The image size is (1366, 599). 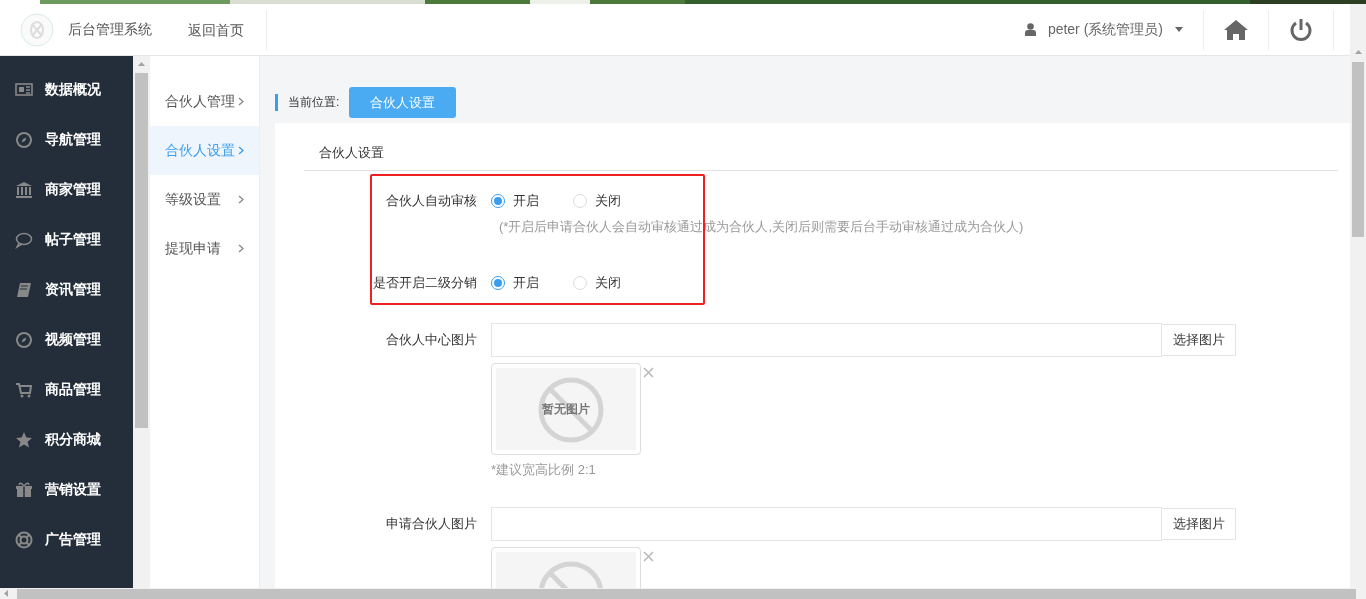 What do you see at coordinates (227, 29) in the screenshot?
I see `home-link: 返回首页` at bounding box center [227, 29].